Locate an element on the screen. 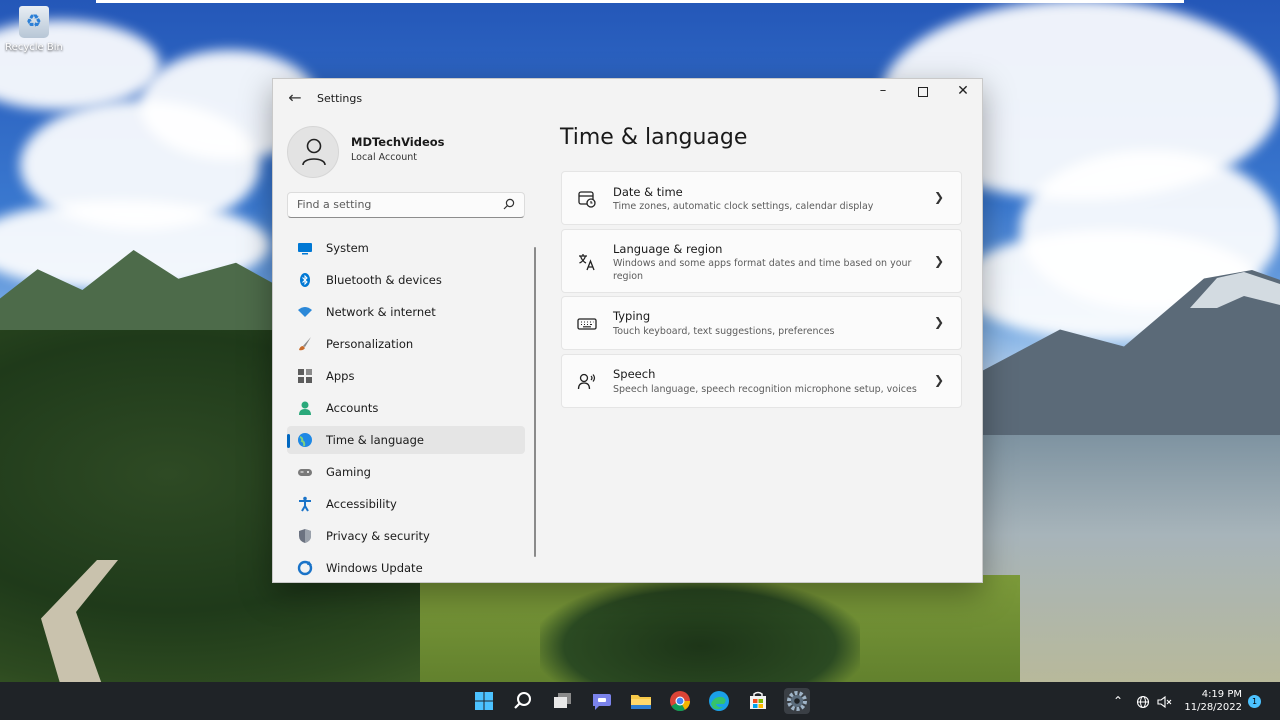  maximize-button is located at coordinates (923, 92).